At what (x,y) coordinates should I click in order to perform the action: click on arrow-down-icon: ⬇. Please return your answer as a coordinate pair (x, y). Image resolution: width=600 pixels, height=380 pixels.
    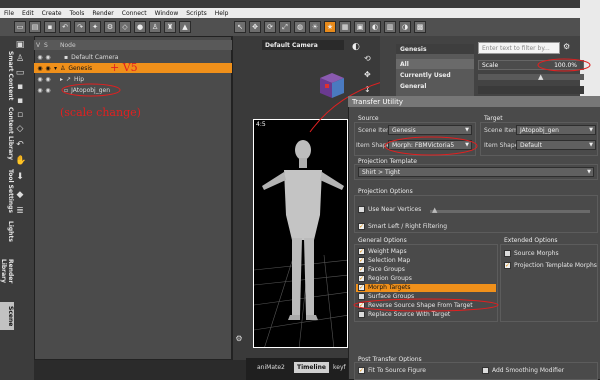
    Looking at the image, I should click on (20, 177).